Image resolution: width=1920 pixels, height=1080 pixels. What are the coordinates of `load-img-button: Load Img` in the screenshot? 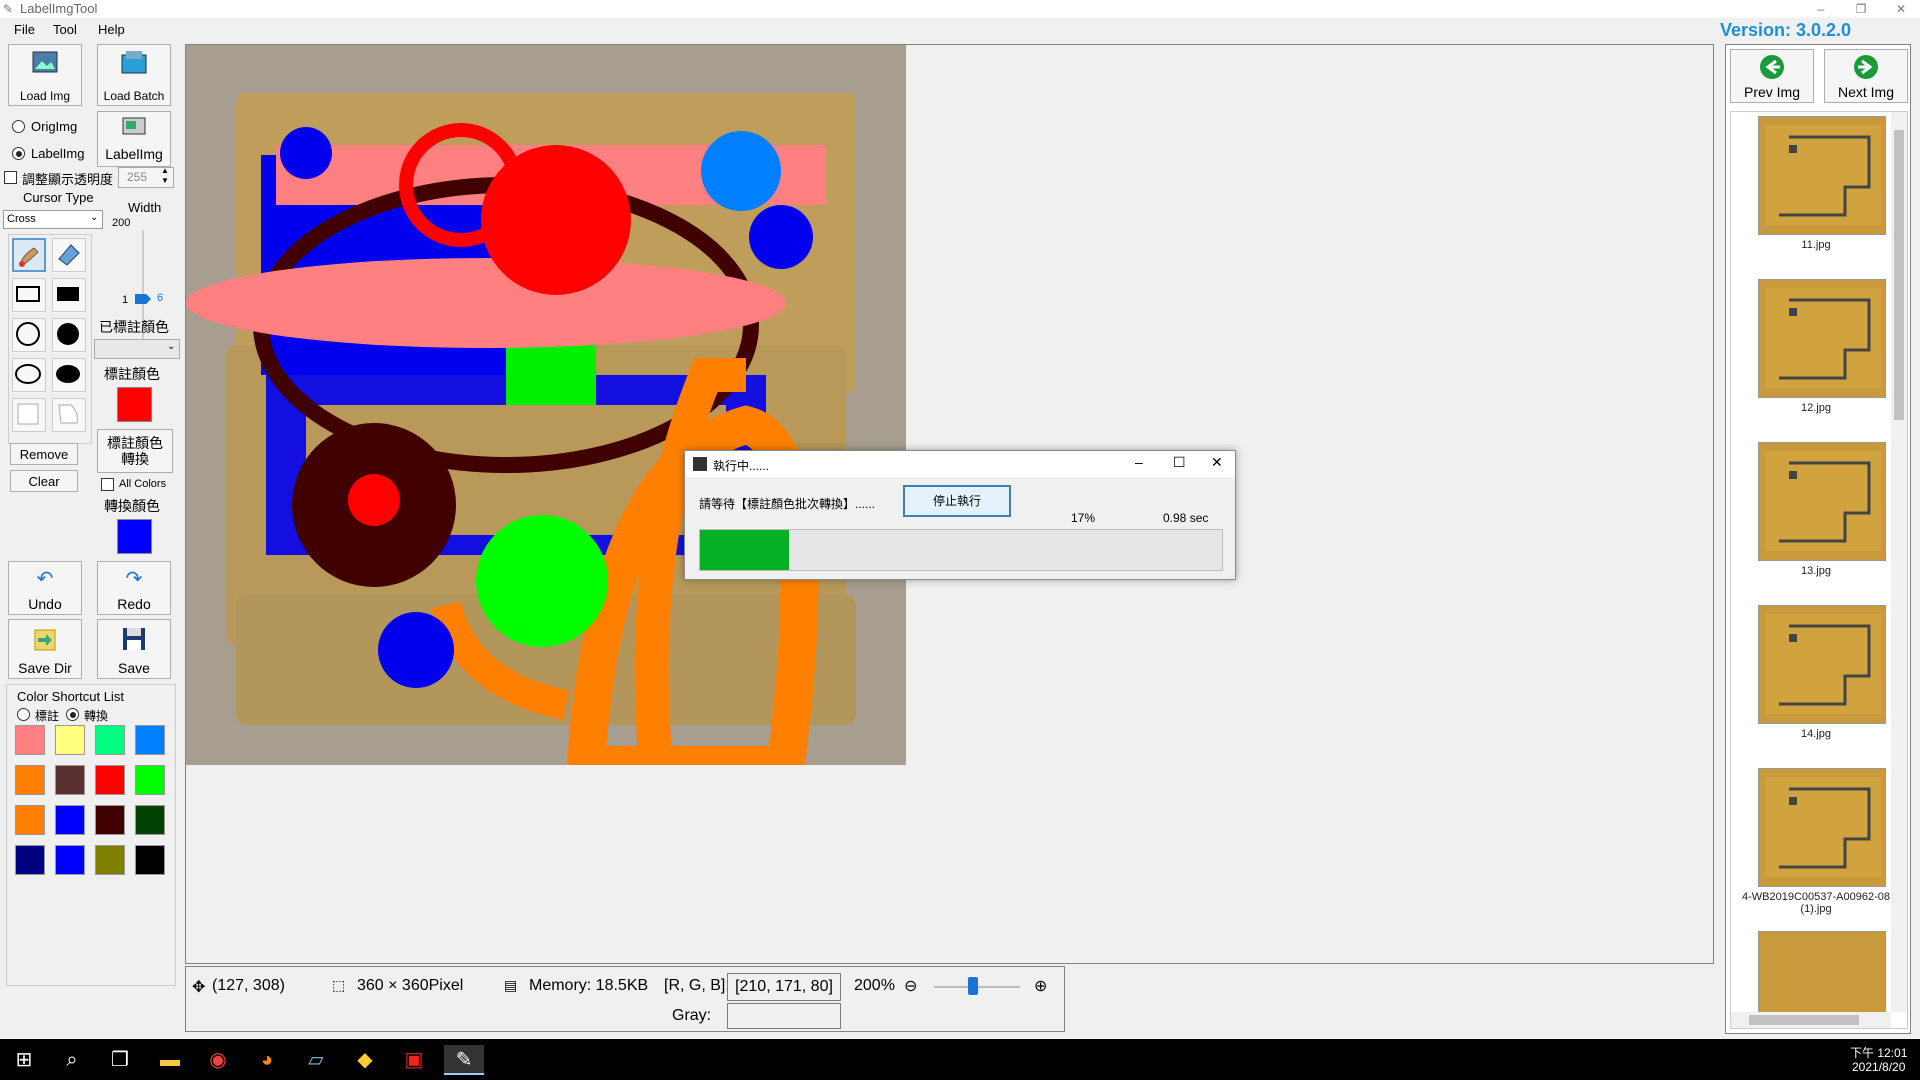 It's located at (45, 75).